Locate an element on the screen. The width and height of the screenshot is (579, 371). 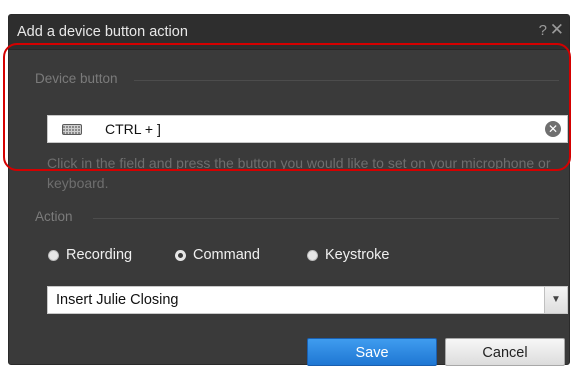
radio-keystroke: Keystroke is located at coordinates (348, 255).